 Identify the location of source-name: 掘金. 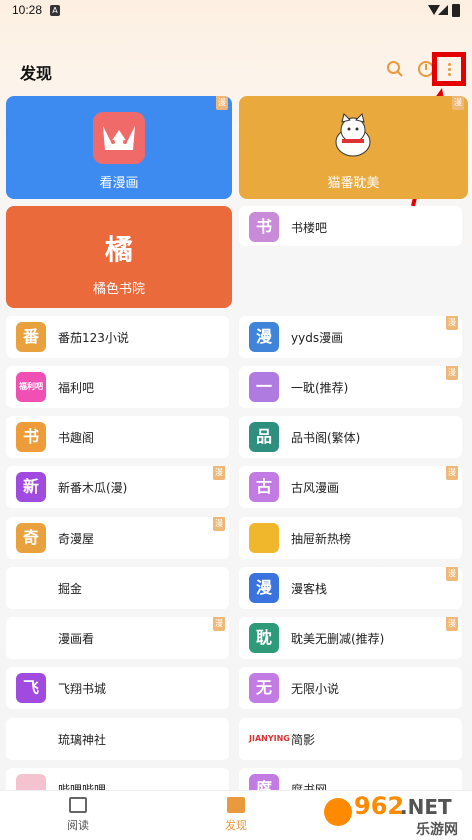
(70, 589).